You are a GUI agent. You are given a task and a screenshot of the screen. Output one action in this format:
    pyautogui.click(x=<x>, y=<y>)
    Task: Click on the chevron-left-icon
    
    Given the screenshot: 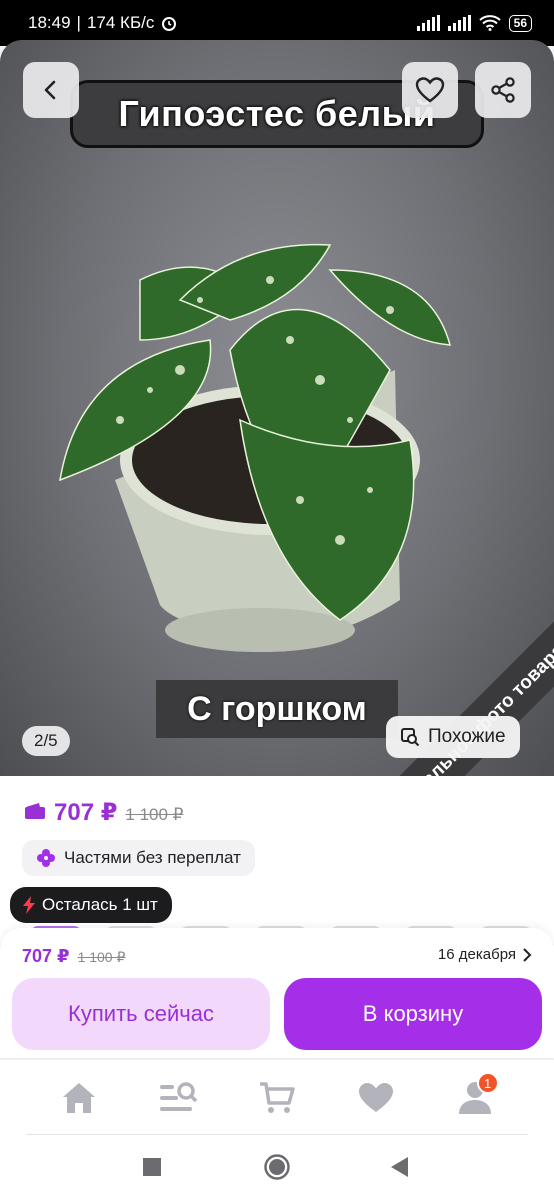 What is the action you would take?
    pyautogui.click(x=50, y=90)
    